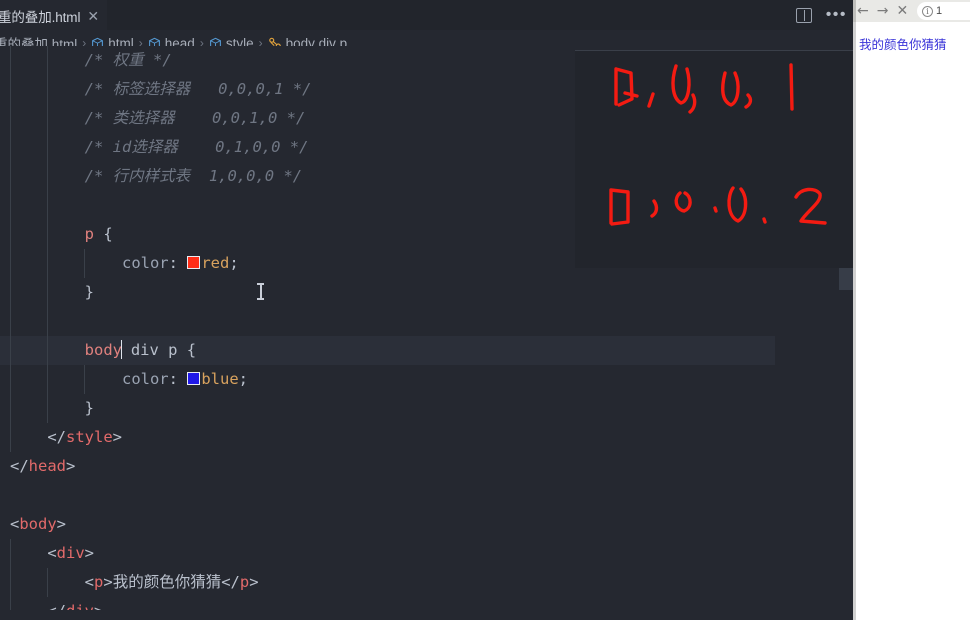  Describe the element at coordinates (193, 176) in the screenshot. I see `code-token: /* 行内样式表 1,0,0,0 */` at that location.